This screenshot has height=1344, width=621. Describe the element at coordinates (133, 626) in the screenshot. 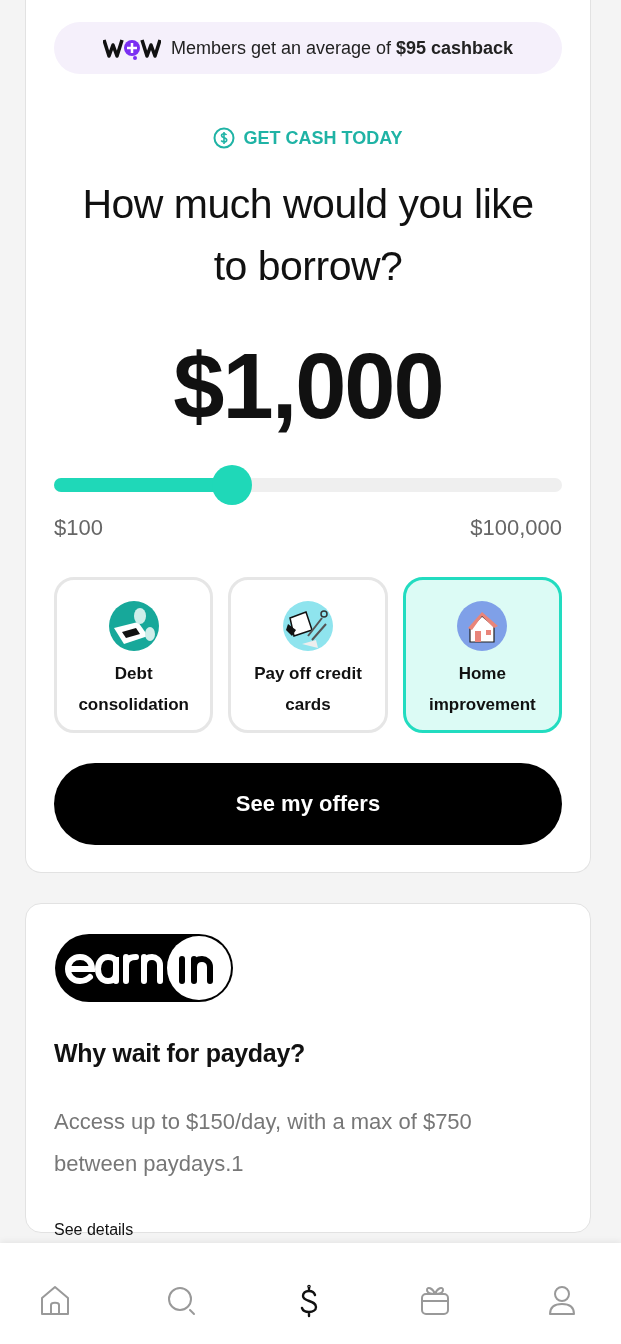

I see `coins-paper-icon` at that location.